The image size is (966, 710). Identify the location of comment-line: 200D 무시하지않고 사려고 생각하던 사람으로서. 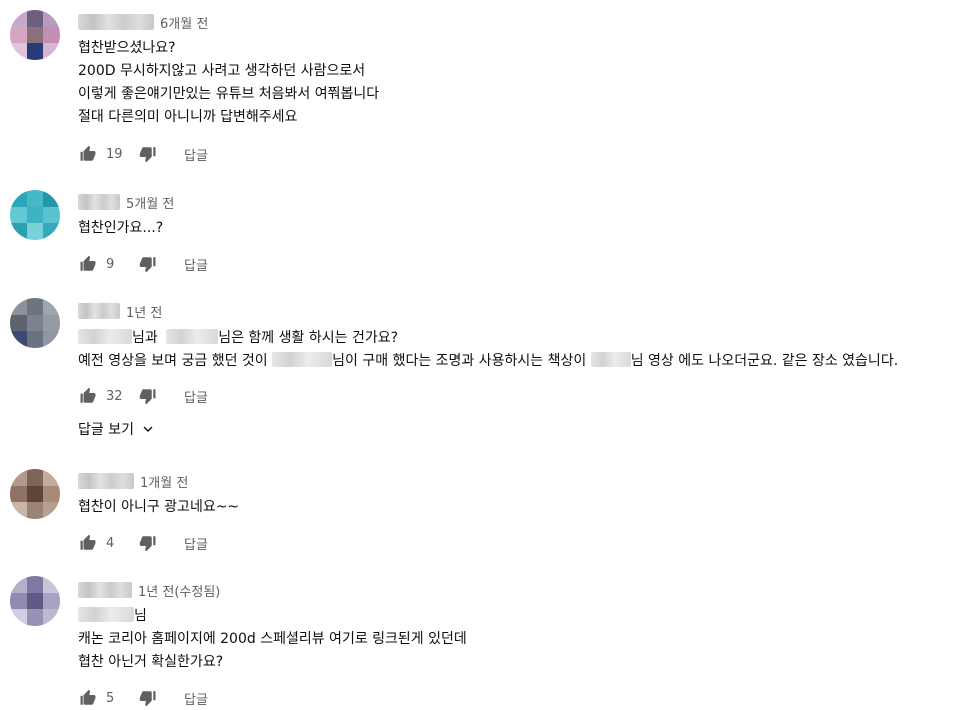
(222, 71).